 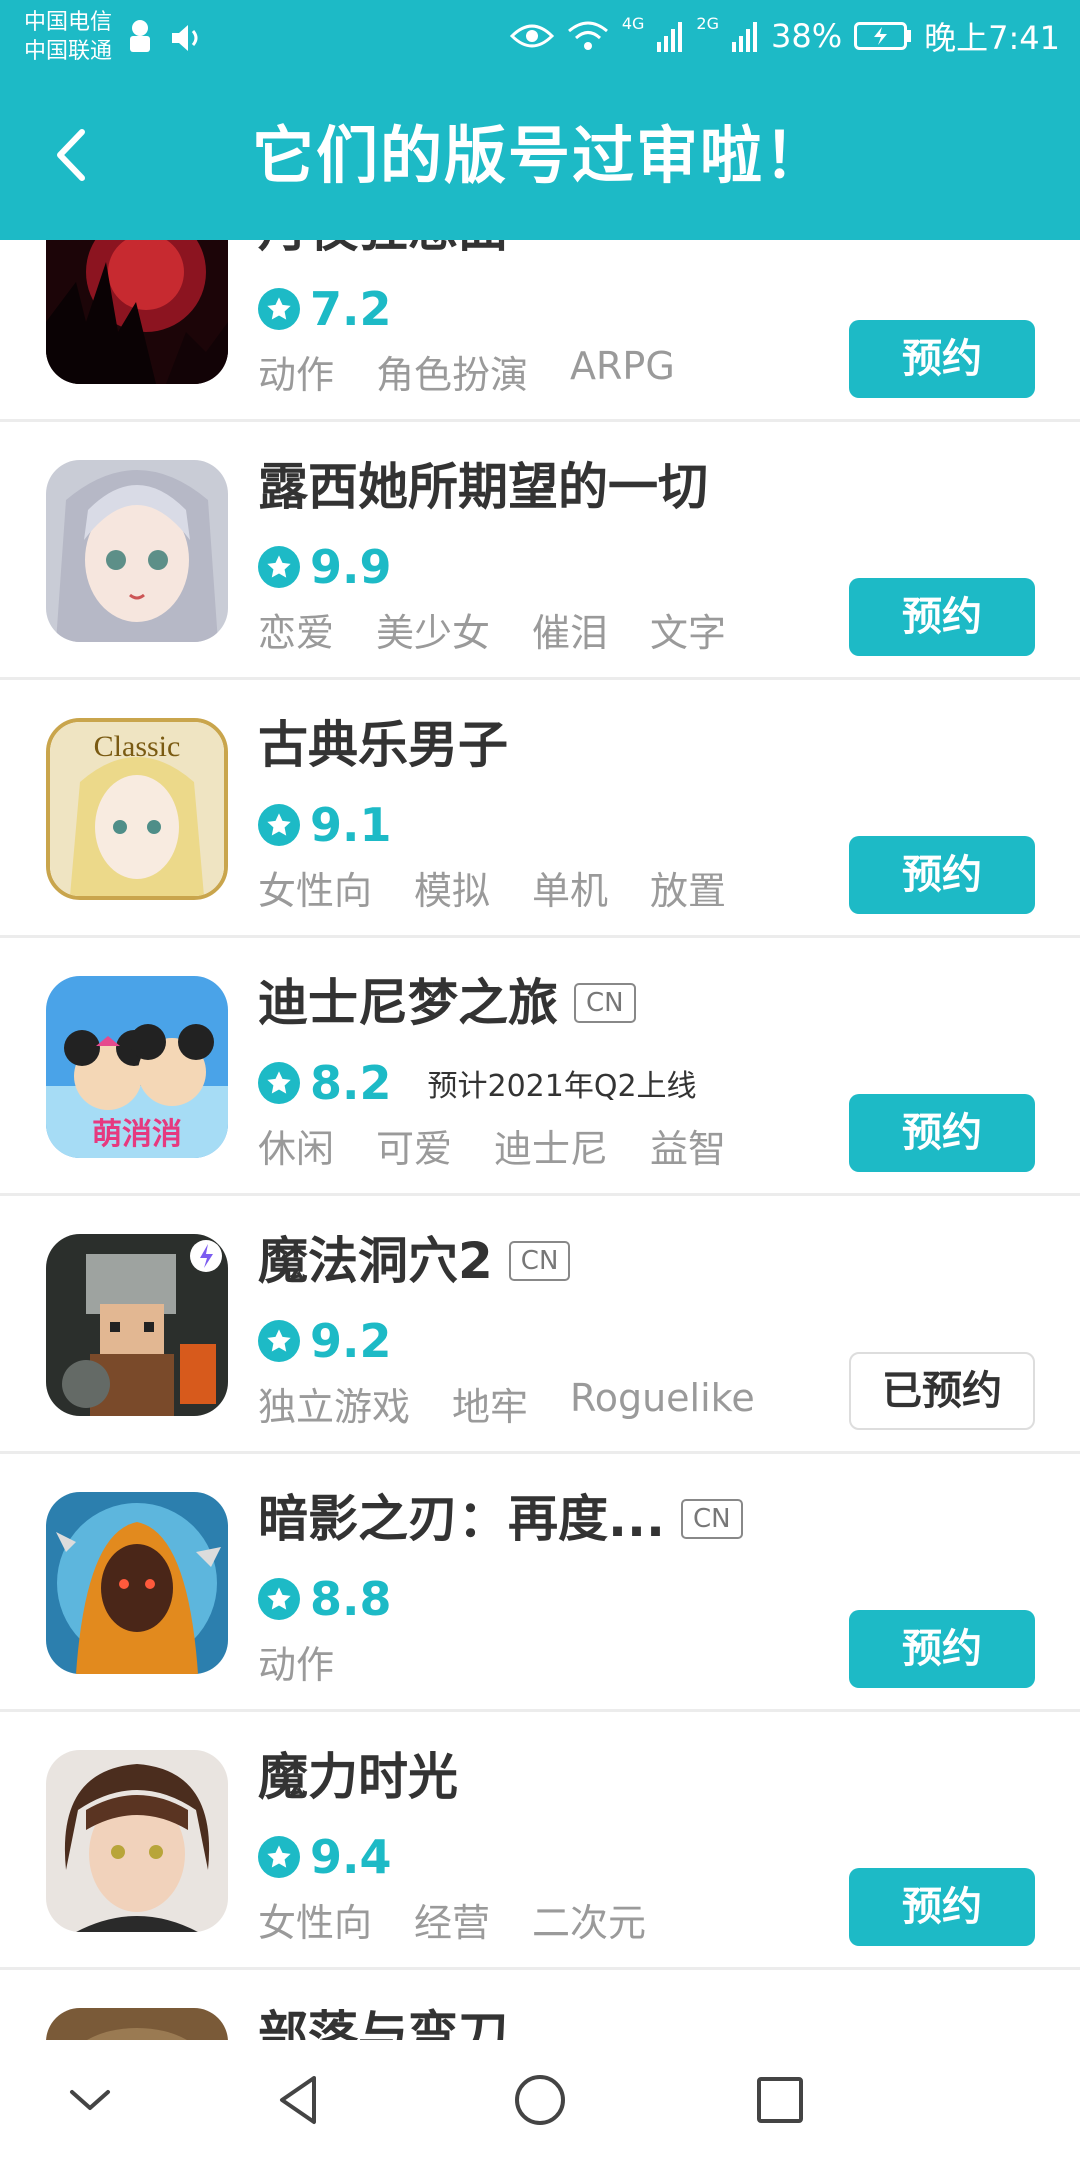 I want to click on reserved-button: 已预约, so click(x=942, y=1391).